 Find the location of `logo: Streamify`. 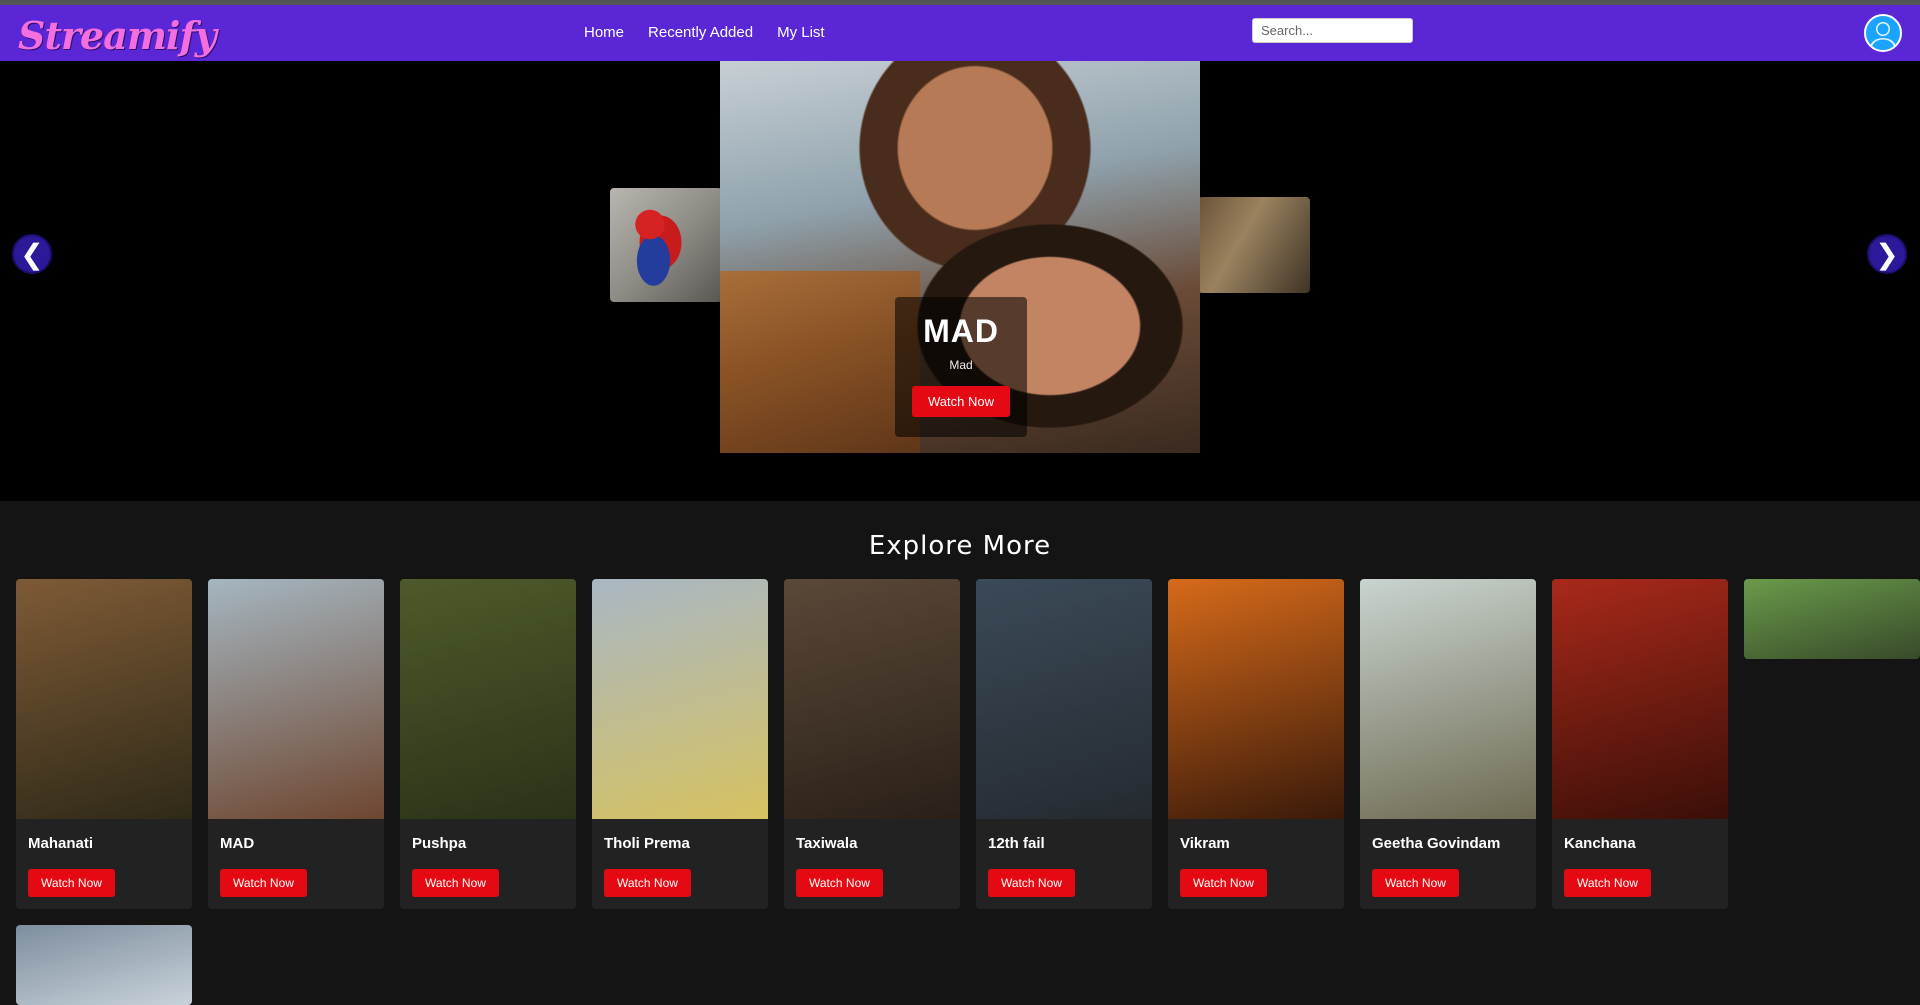

logo: Streamify is located at coordinates (117, 35).